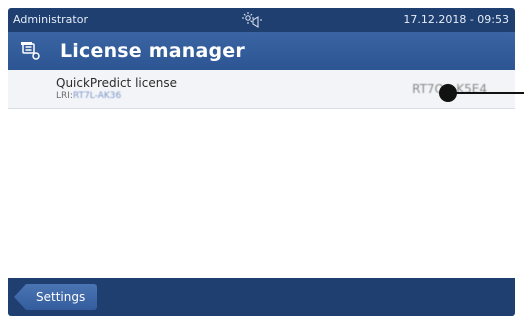 The image size is (531, 320). Describe the element at coordinates (31, 52) in the screenshot. I see `license-manager-icon` at that location.